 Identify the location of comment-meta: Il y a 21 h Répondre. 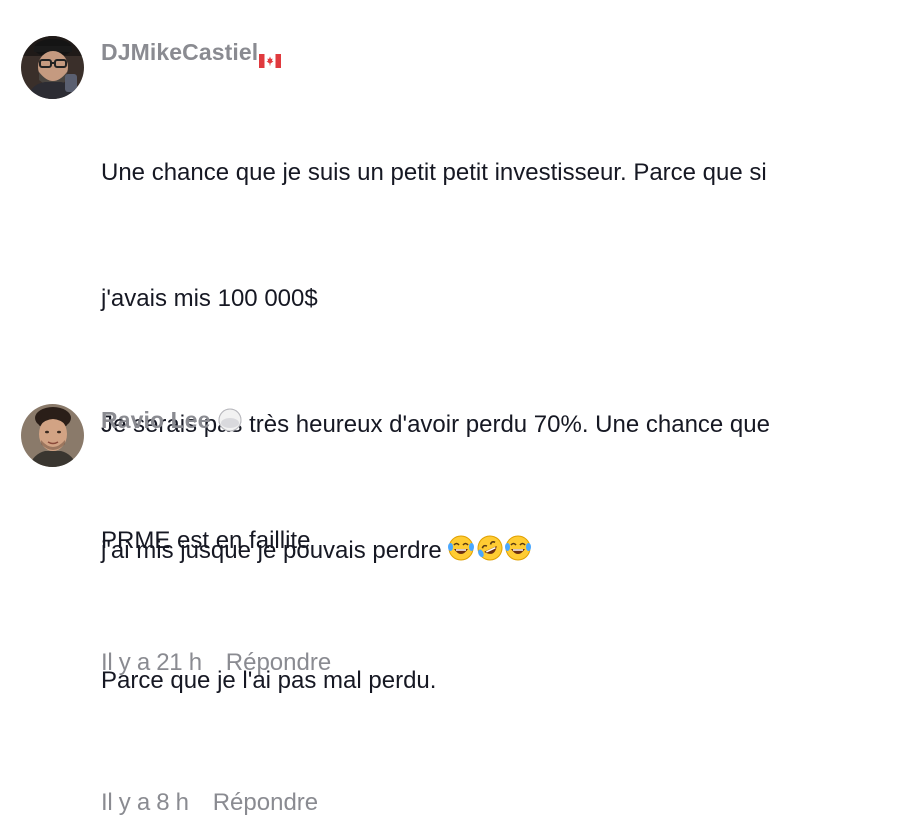
(502, 663).